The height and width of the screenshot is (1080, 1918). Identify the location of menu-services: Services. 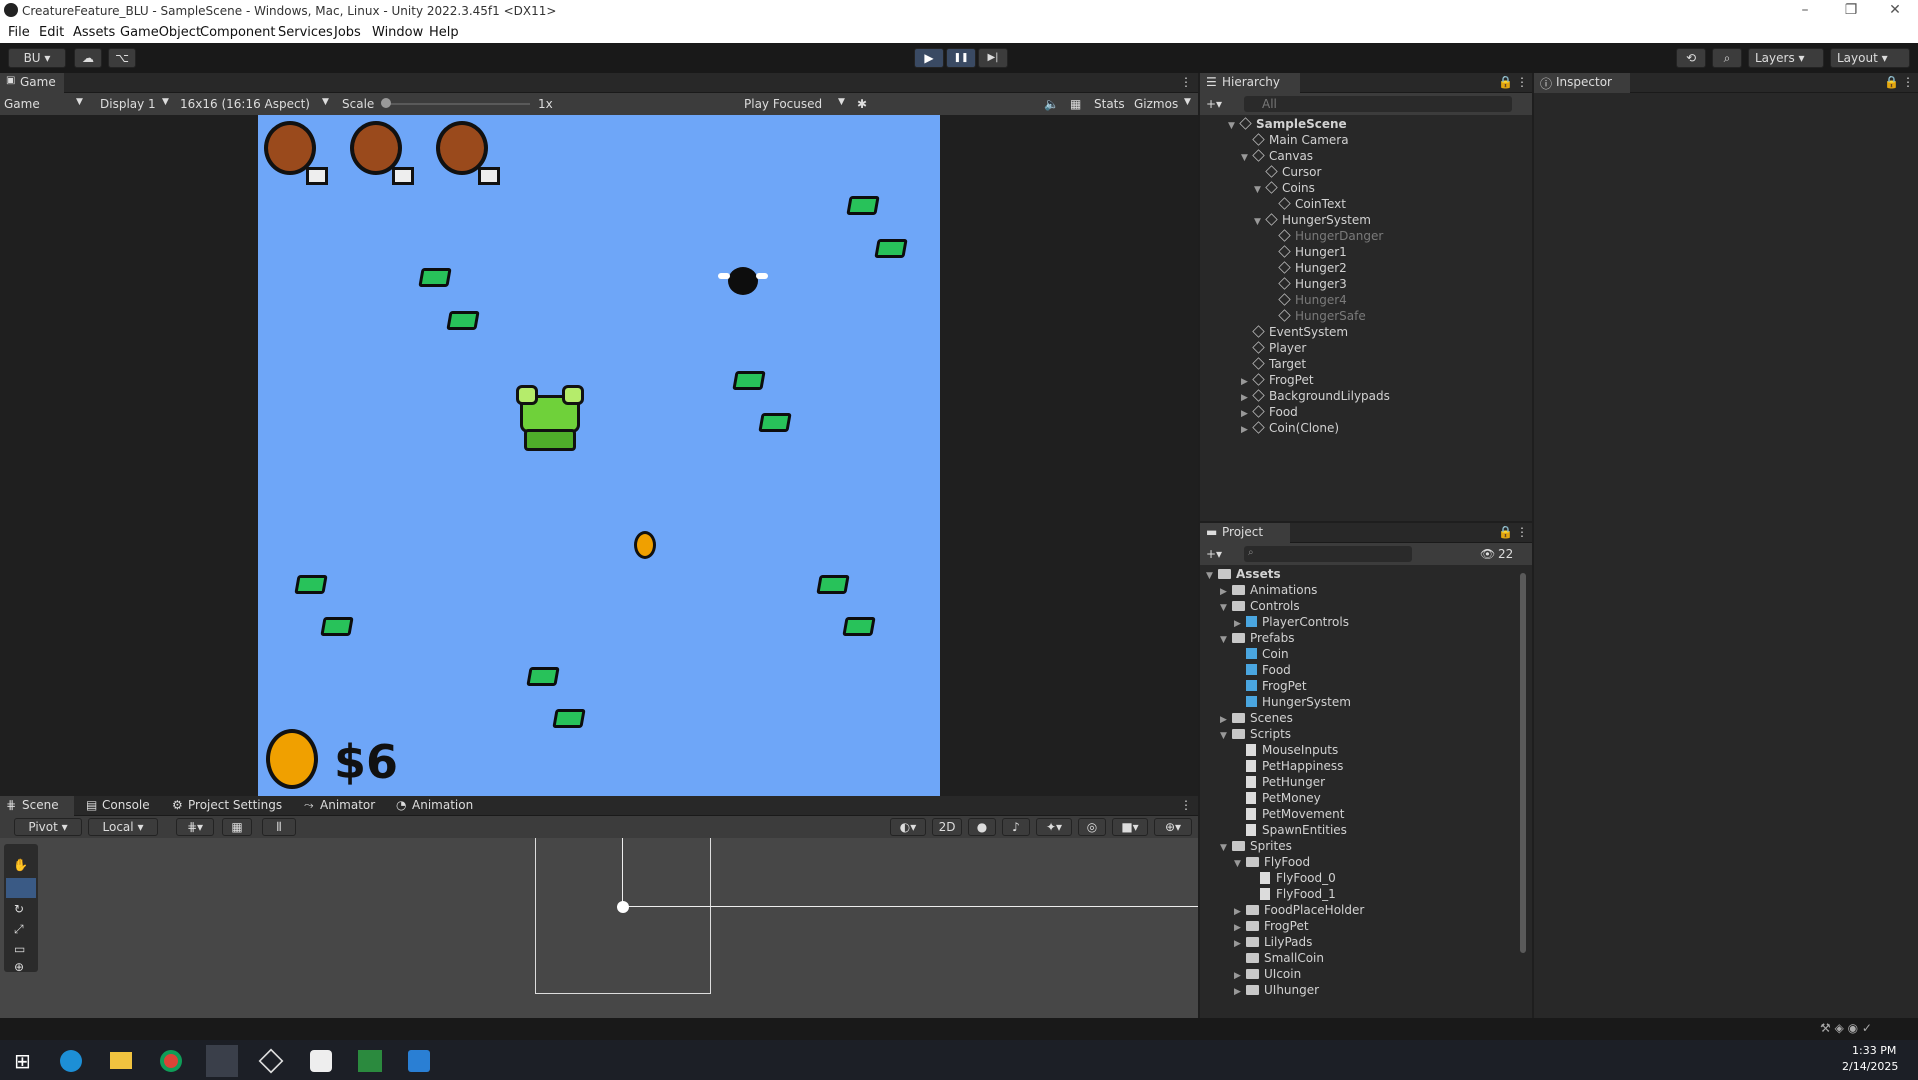
(305, 32).